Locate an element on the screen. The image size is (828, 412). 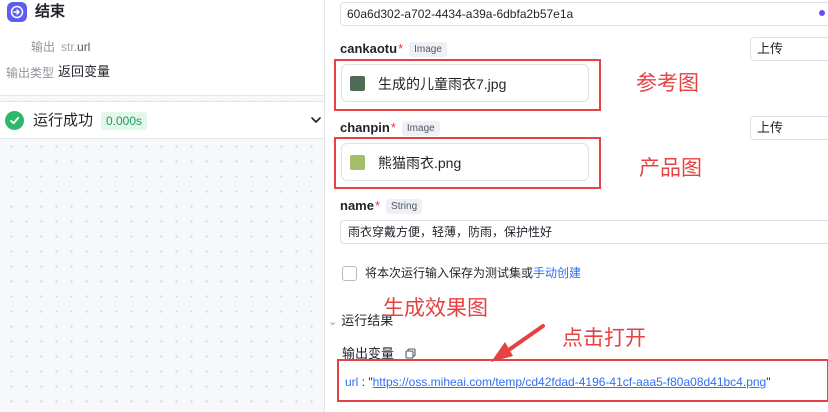
save-testset-text: 将本次运行输入保存为测试集或 is located at coordinates (449, 273).